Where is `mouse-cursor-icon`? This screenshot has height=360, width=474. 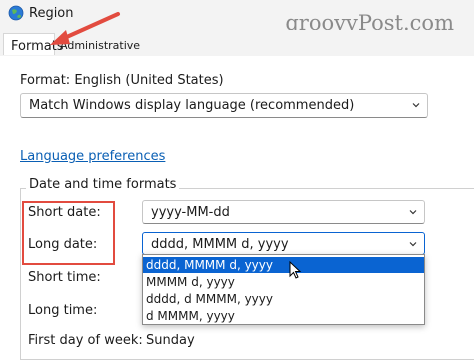
mouse-cursor-icon is located at coordinates (295, 269).